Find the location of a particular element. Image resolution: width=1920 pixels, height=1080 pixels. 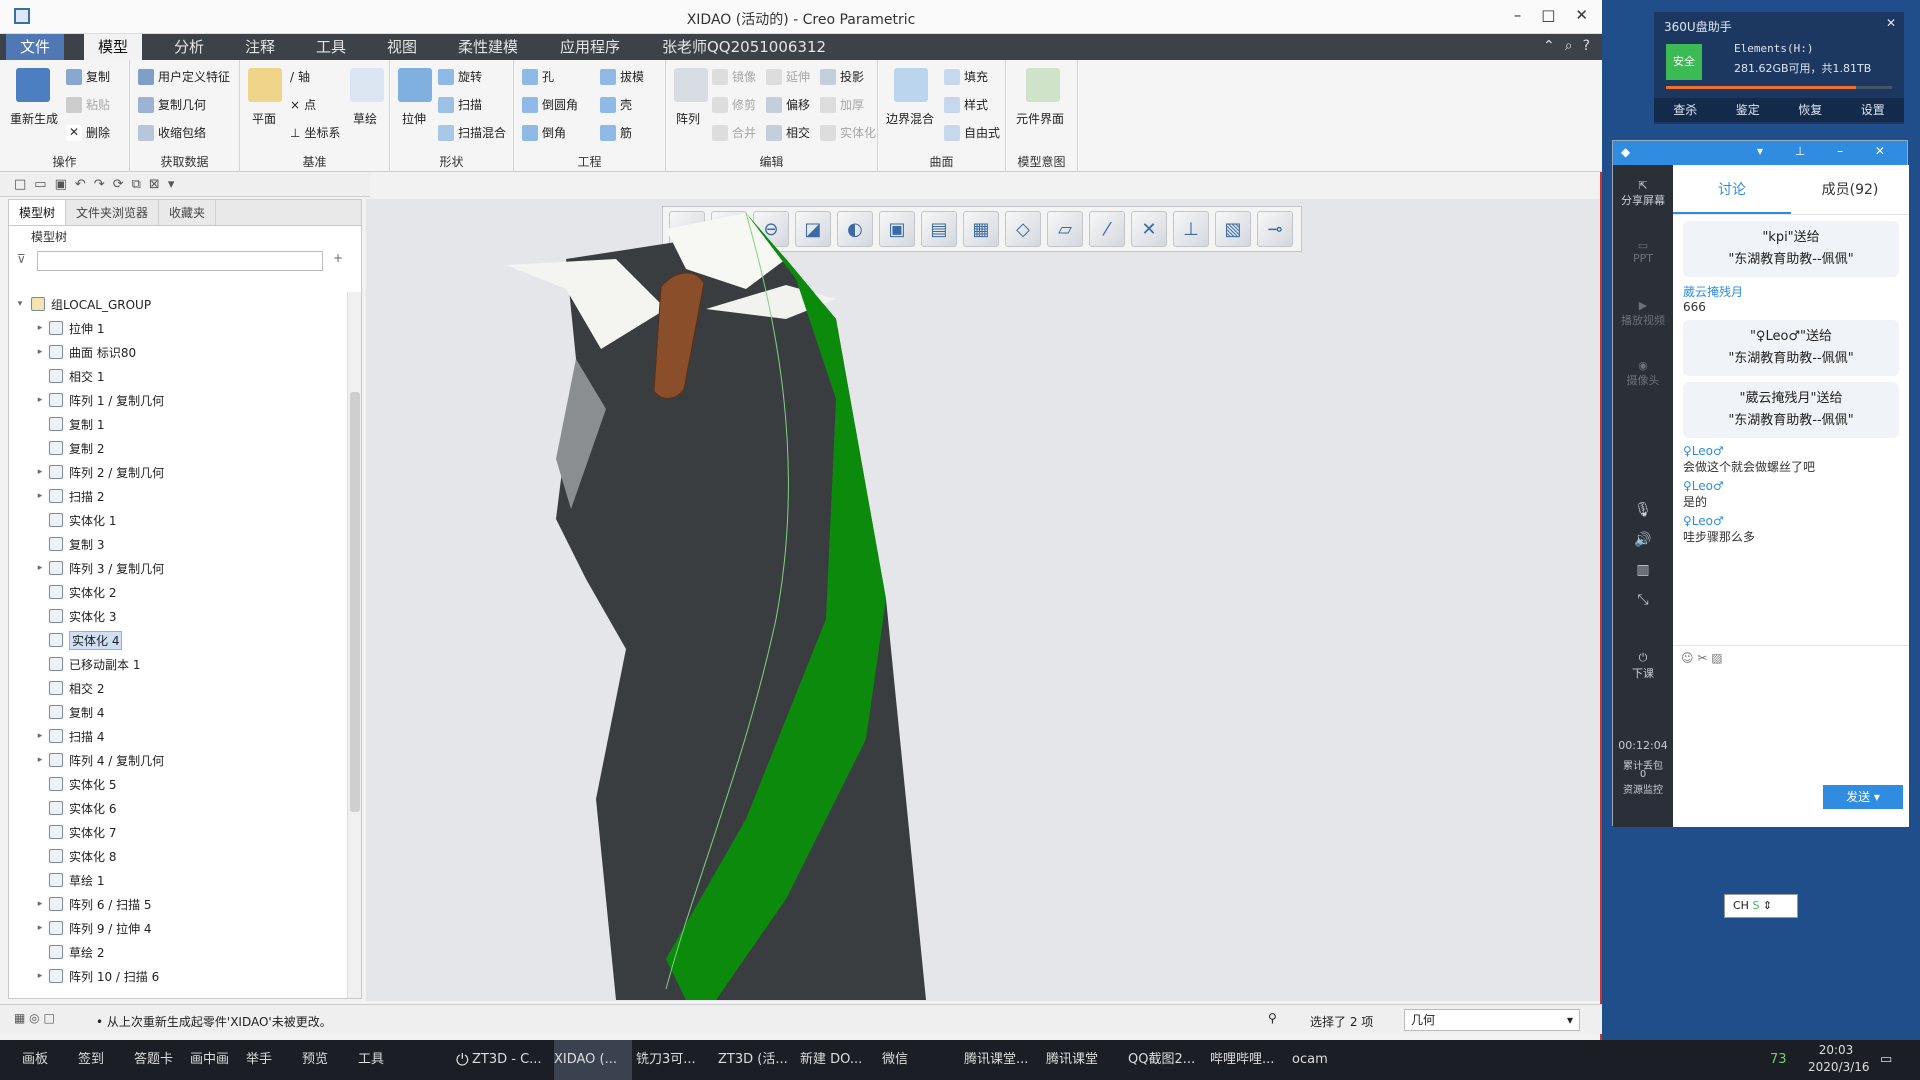

group-label-datum: 基准 is located at coordinates (314, 161).